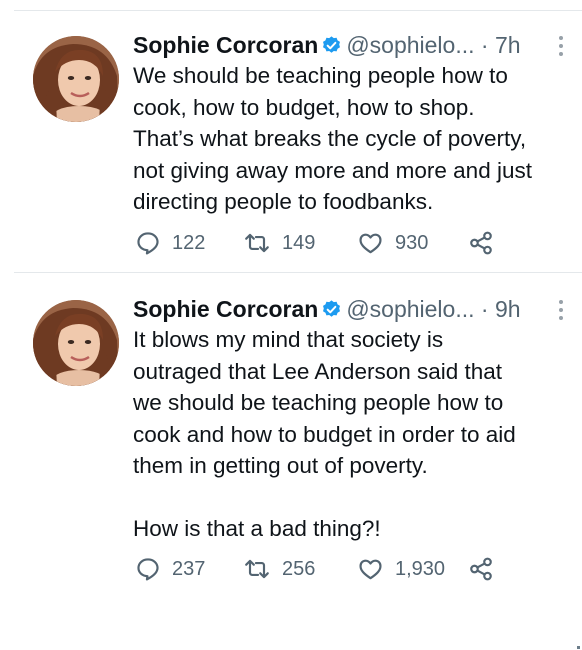 This screenshot has height=650, width=582. Describe the element at coordinates (345, 569) in the screenshot. I see `tweet-actions: 237 256 1,930` at that location.